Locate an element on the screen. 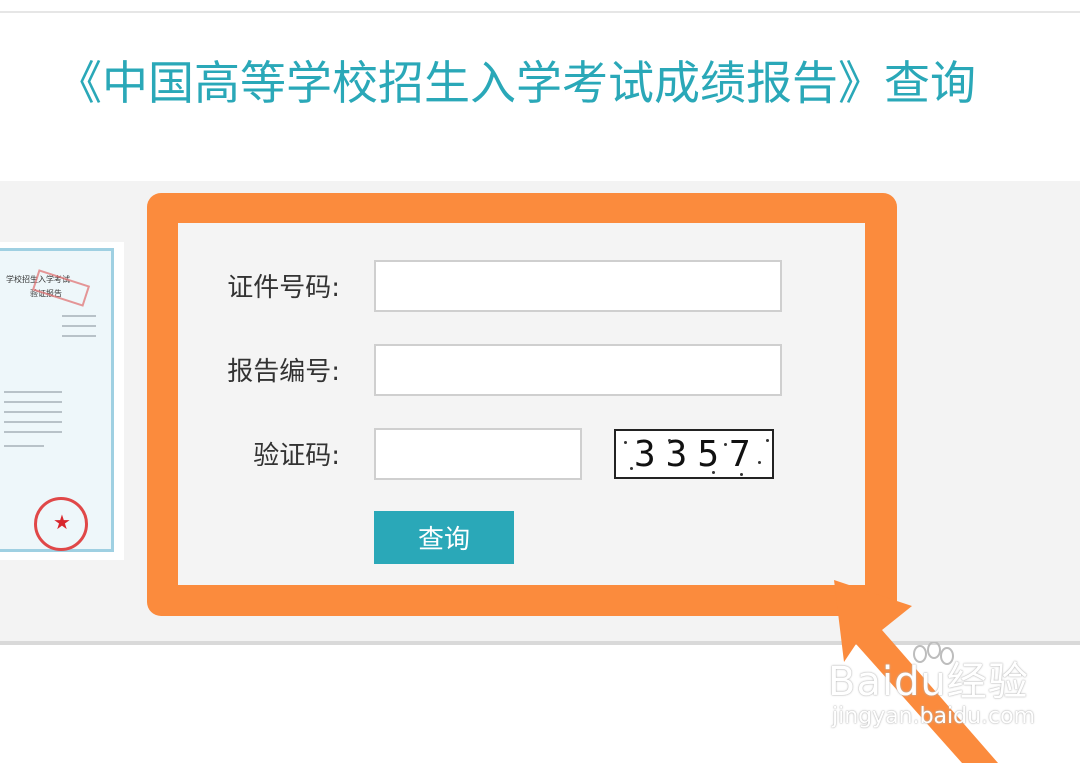 Image resolution: width=1080 pixels, height=763 pixels. top-divider is located at coordinates (540, 12).